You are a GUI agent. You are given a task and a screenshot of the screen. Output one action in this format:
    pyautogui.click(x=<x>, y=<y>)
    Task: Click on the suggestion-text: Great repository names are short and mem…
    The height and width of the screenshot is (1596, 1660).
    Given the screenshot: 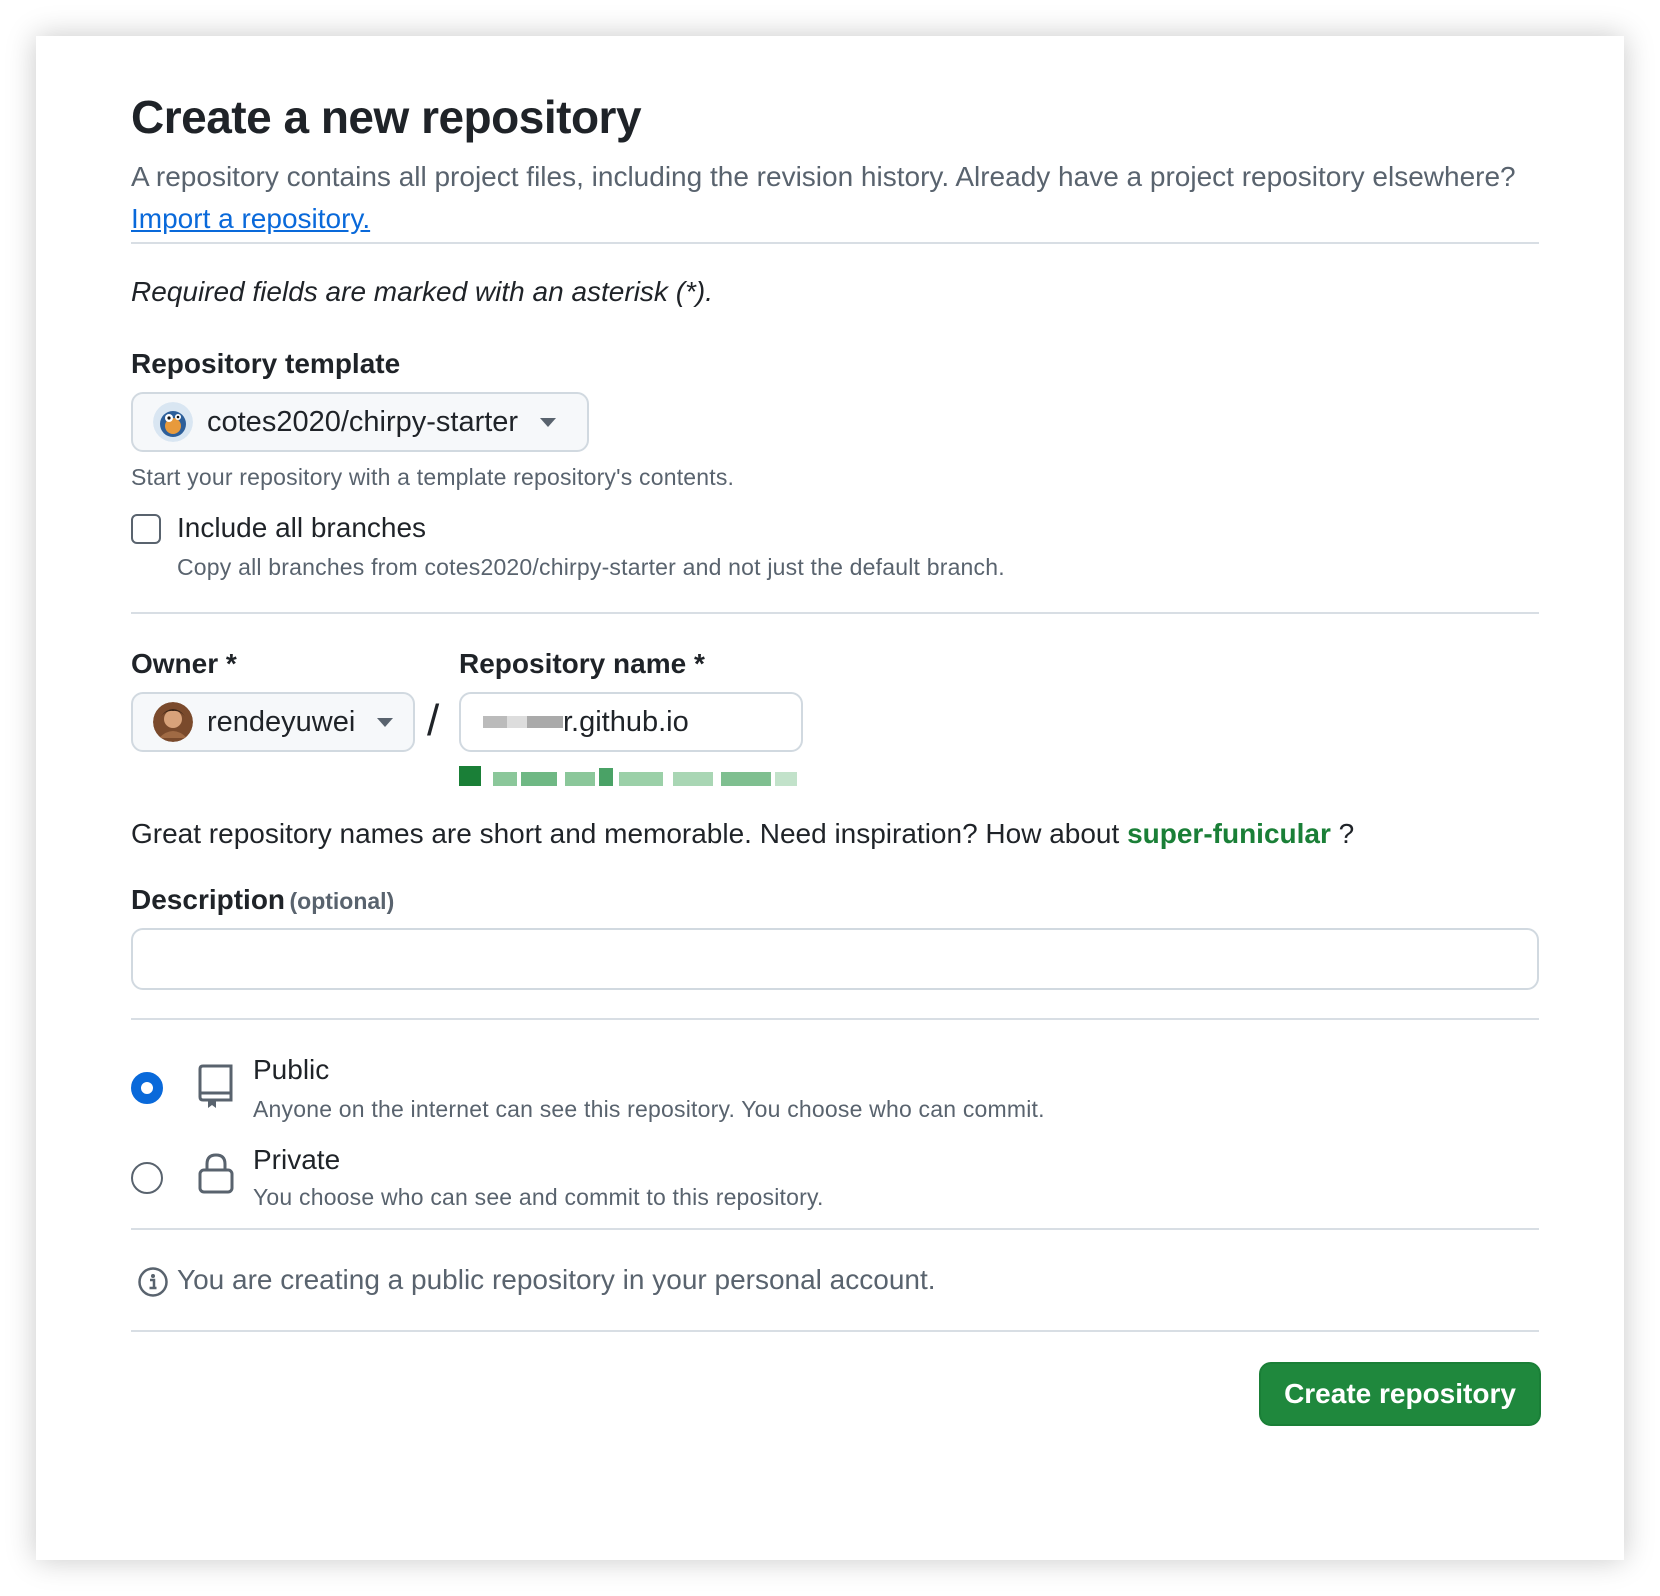 What is the action you would take?
    pyautogui.click(x=625, y=833)
    